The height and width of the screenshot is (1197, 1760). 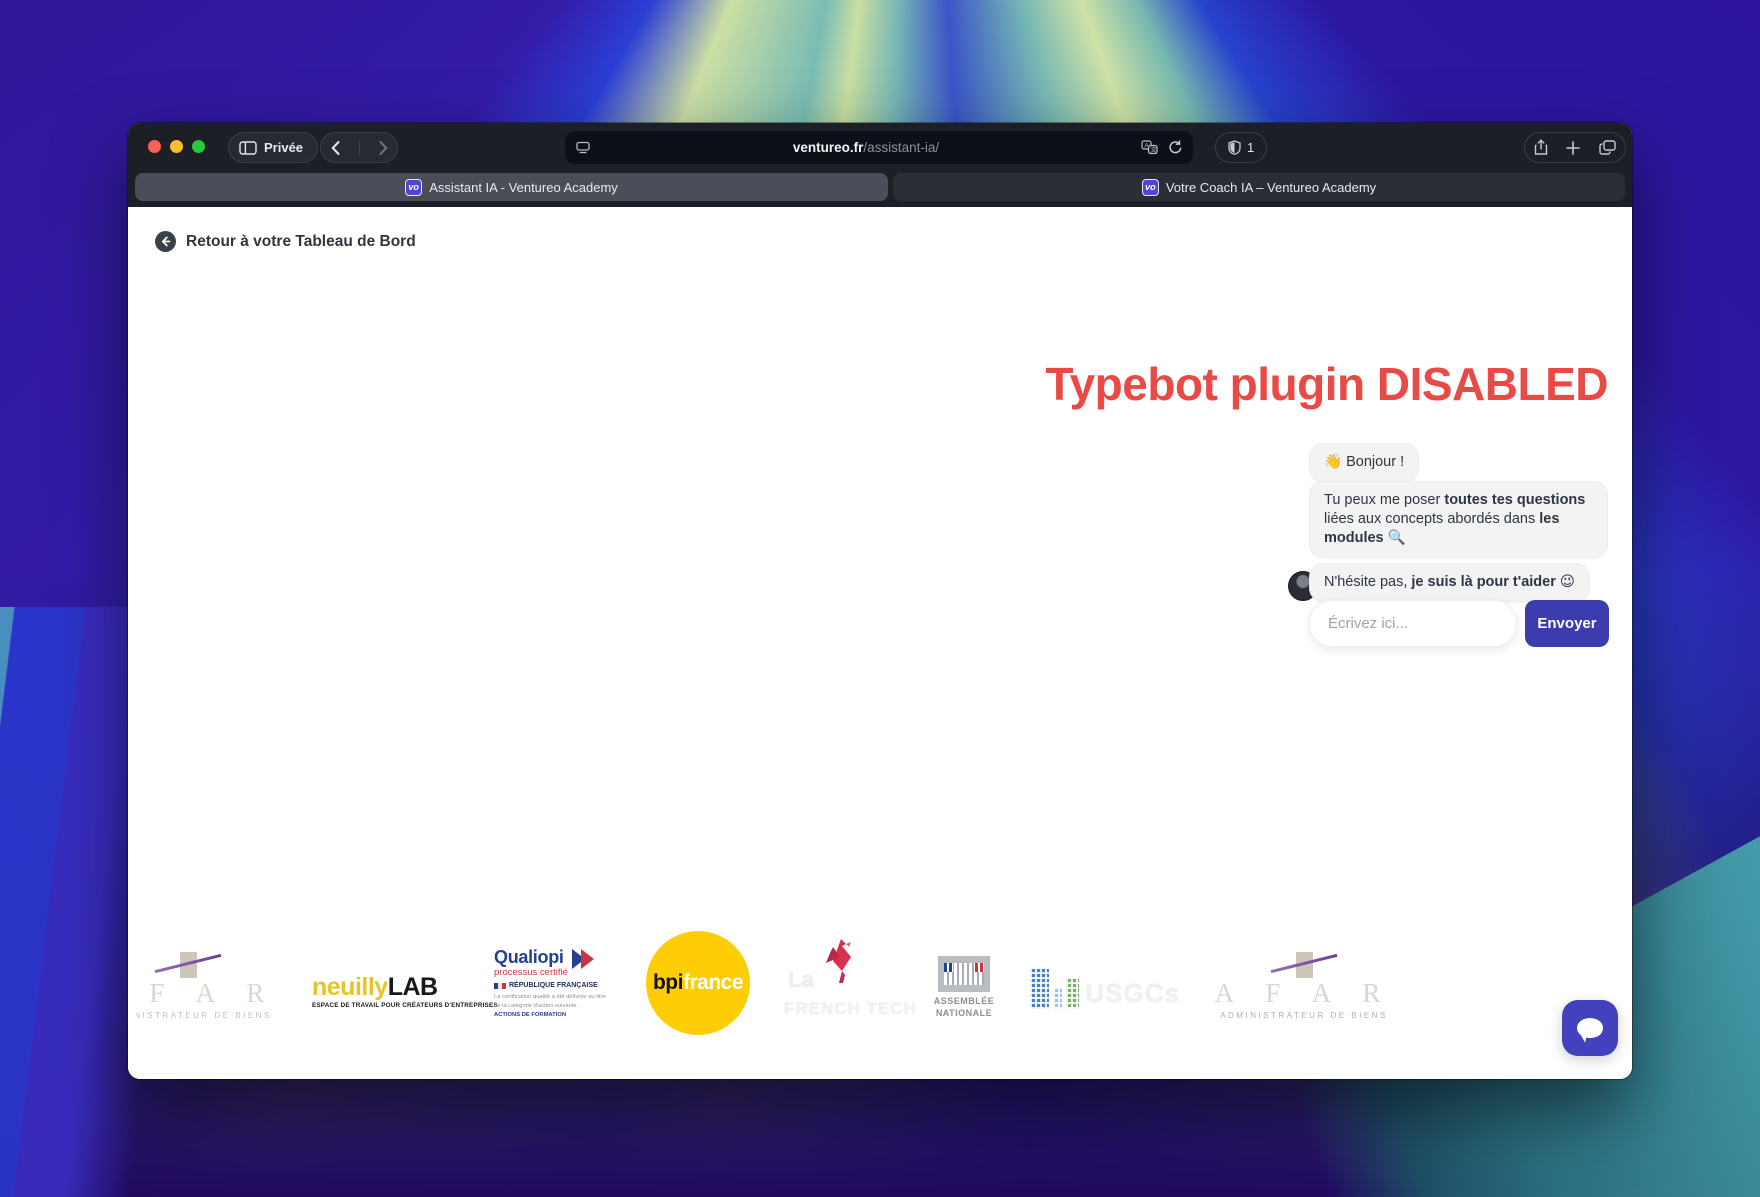 I want to click on chat-message-help: N'hésite pas, je suis là pour t'aider 😉, so click(x=1450, y=583).